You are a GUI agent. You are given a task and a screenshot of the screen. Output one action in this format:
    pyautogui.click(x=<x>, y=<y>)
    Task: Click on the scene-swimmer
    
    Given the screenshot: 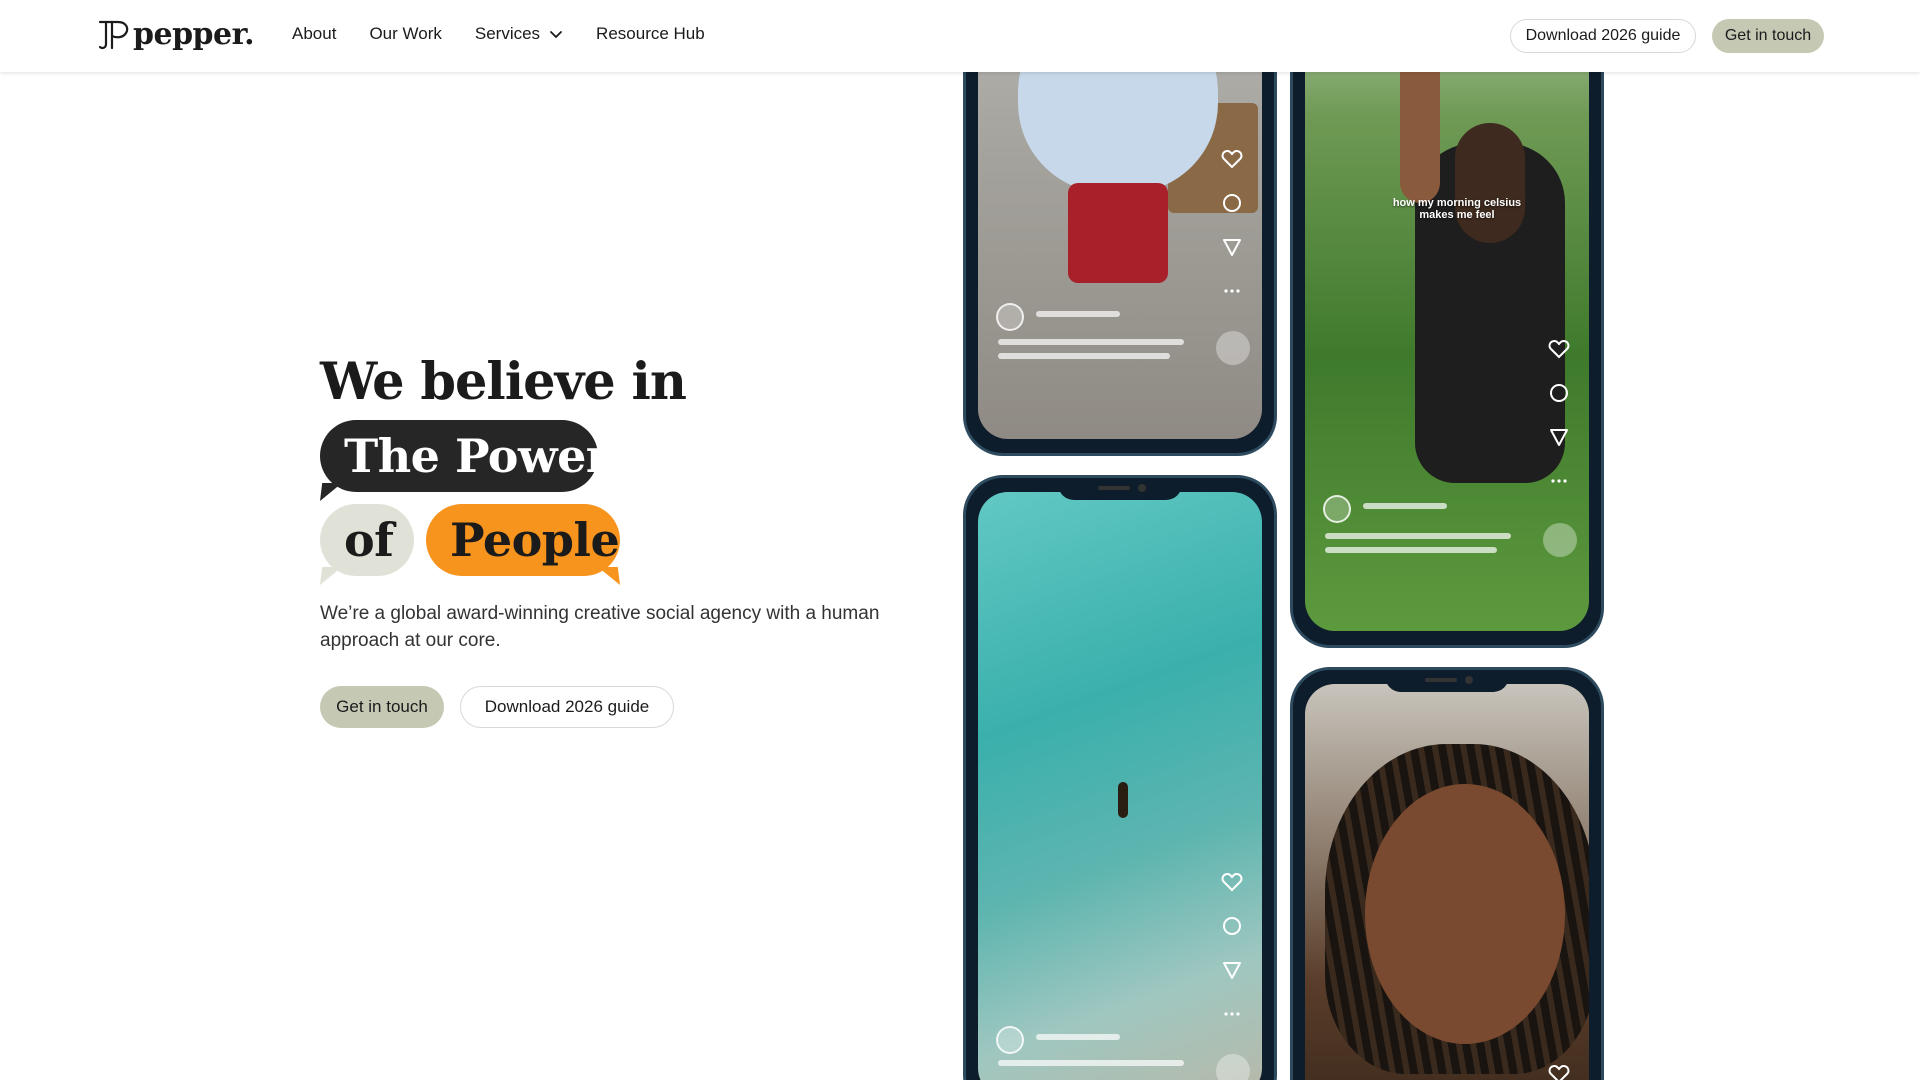 What is the action you would take?
    pyautogui.click(x=1123, y=800)
    